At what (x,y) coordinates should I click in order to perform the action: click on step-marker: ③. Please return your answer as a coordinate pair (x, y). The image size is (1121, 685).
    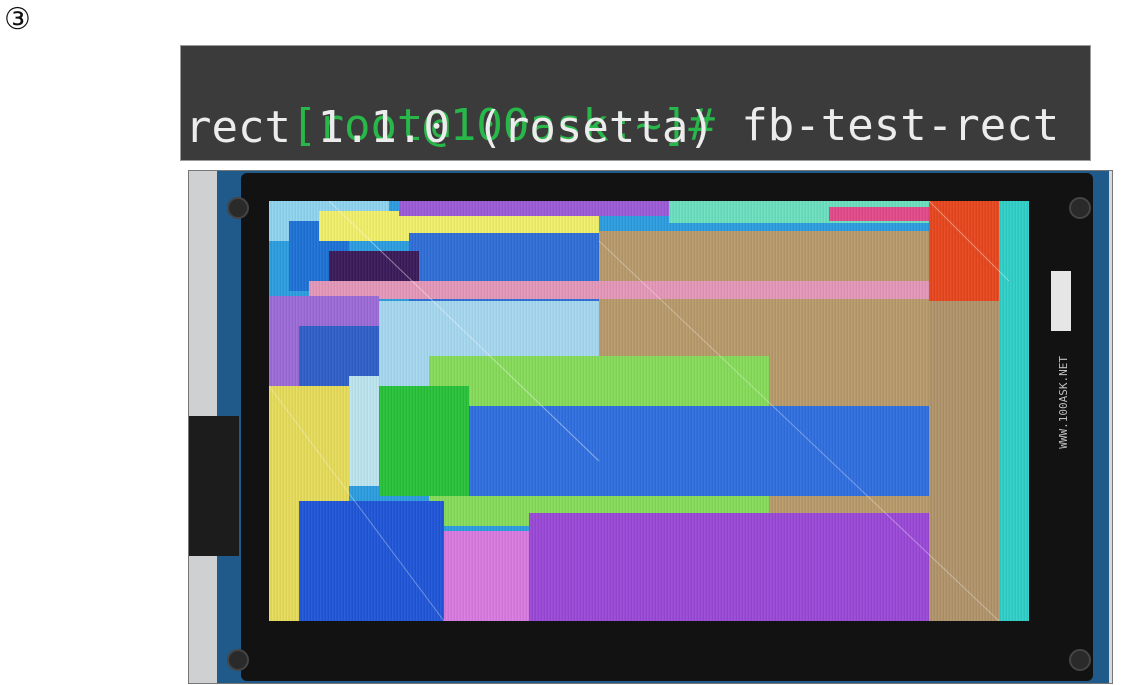
    Looking at the image, I should click on (17, 19).